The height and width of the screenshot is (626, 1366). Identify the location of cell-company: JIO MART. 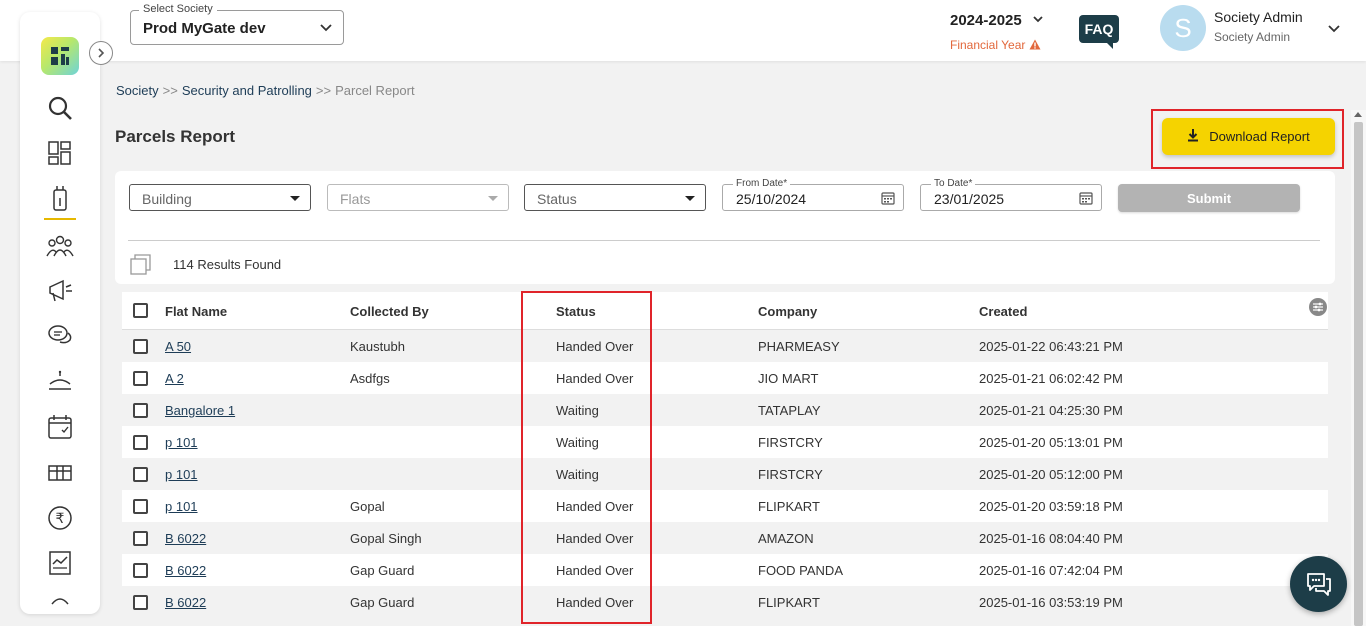
(788, 378).